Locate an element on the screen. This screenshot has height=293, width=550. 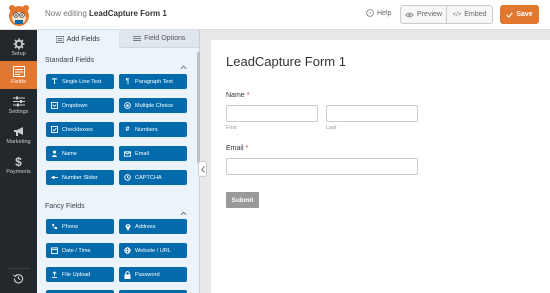
field-date-time: Date / Time is located at coordinates (80, 250).